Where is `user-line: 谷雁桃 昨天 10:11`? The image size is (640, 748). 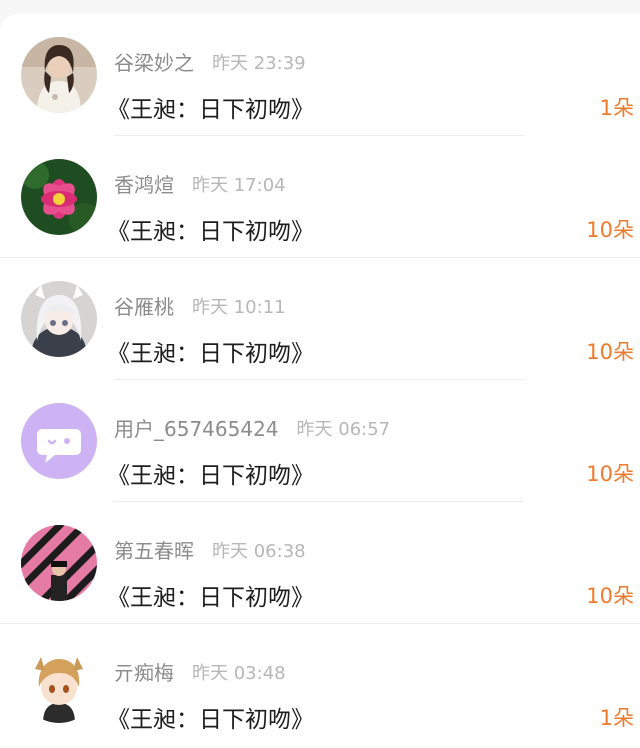 user-line: 谷雁桃 昨天 10:11 is located at coordinates (200, 305).